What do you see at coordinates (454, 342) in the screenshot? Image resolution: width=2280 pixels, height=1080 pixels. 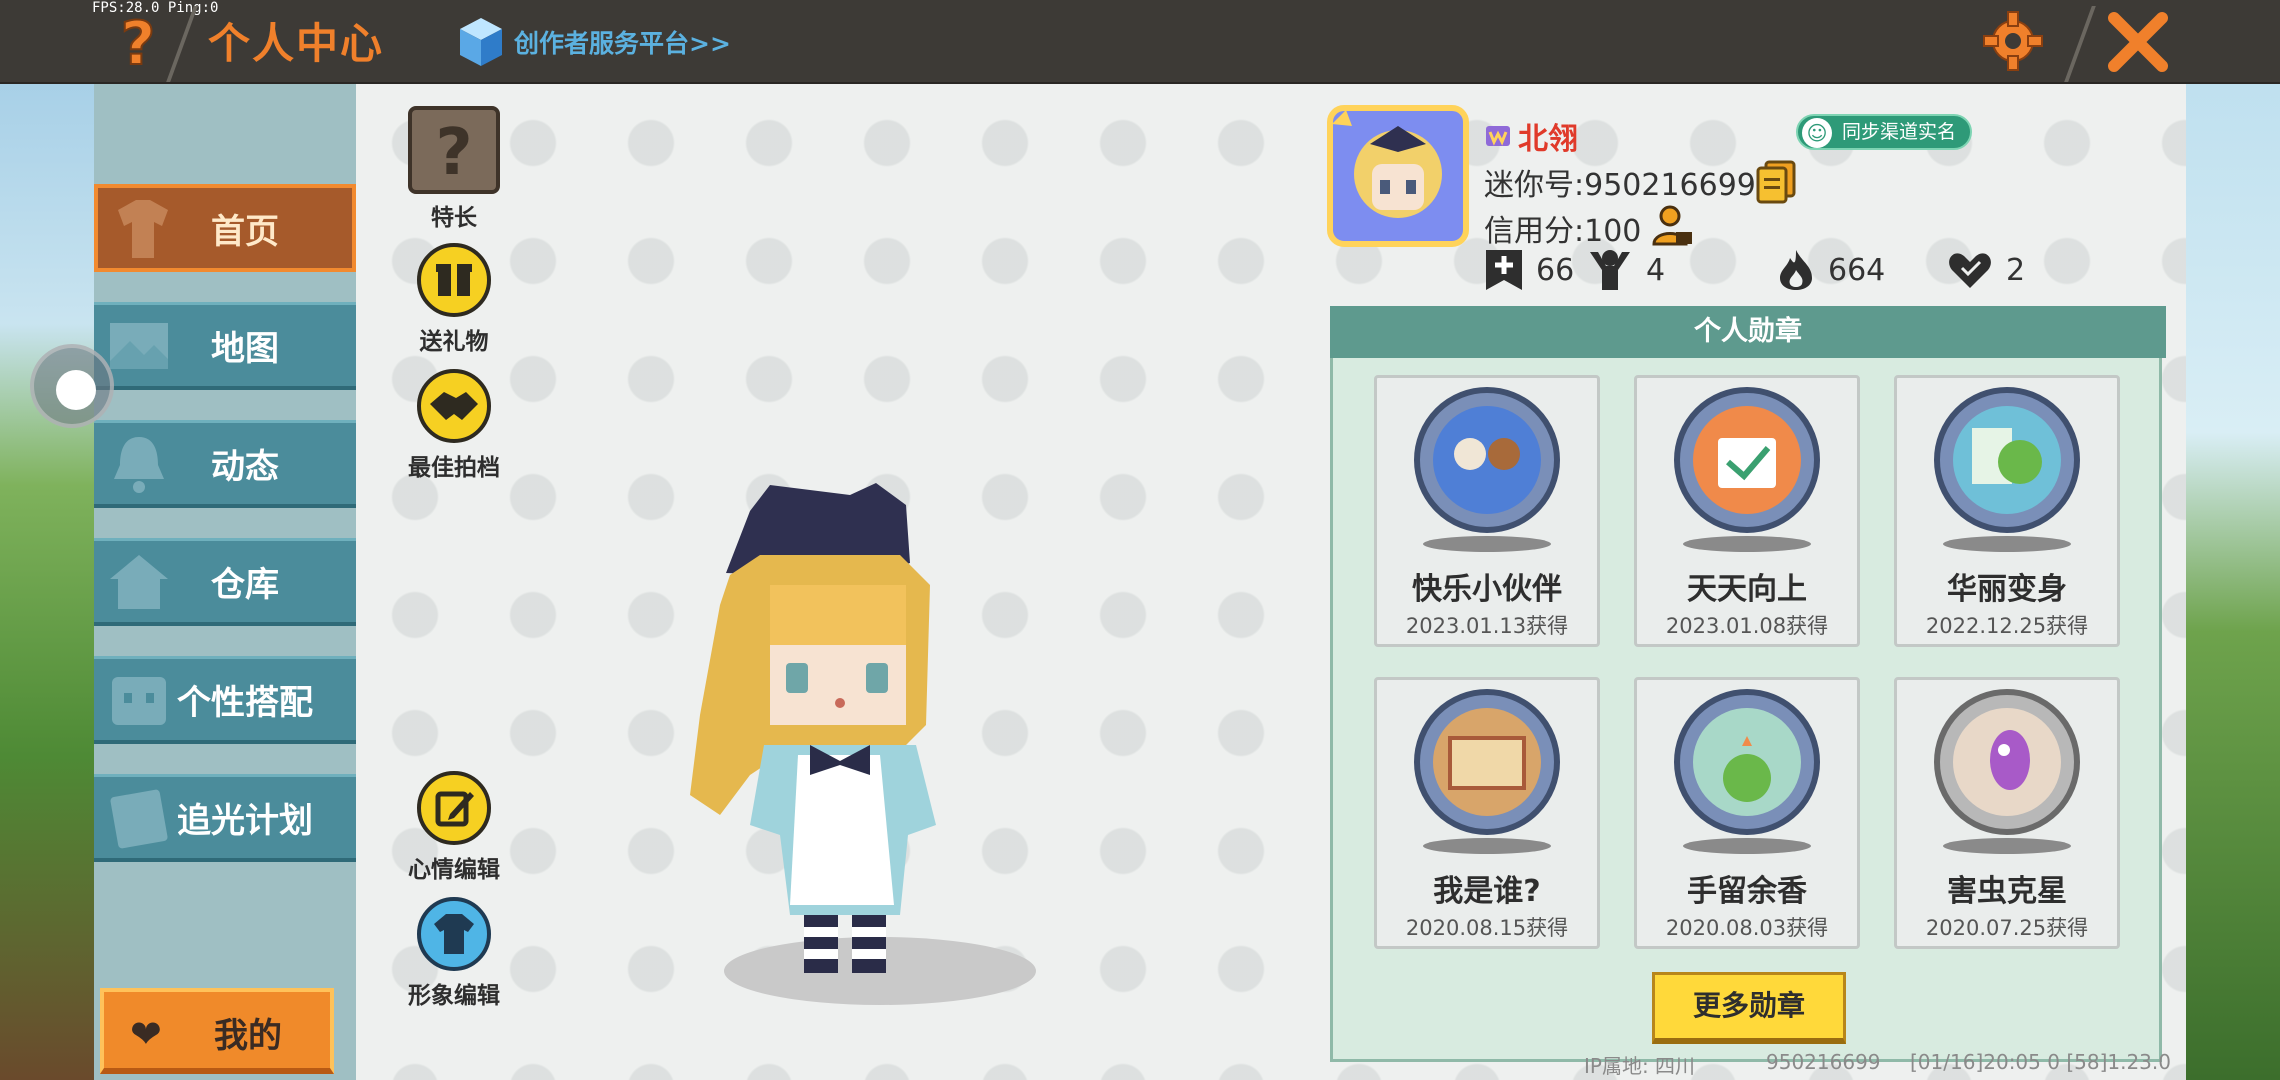 I see `gift-label: 送礼物` at bounding box center [454, 342].